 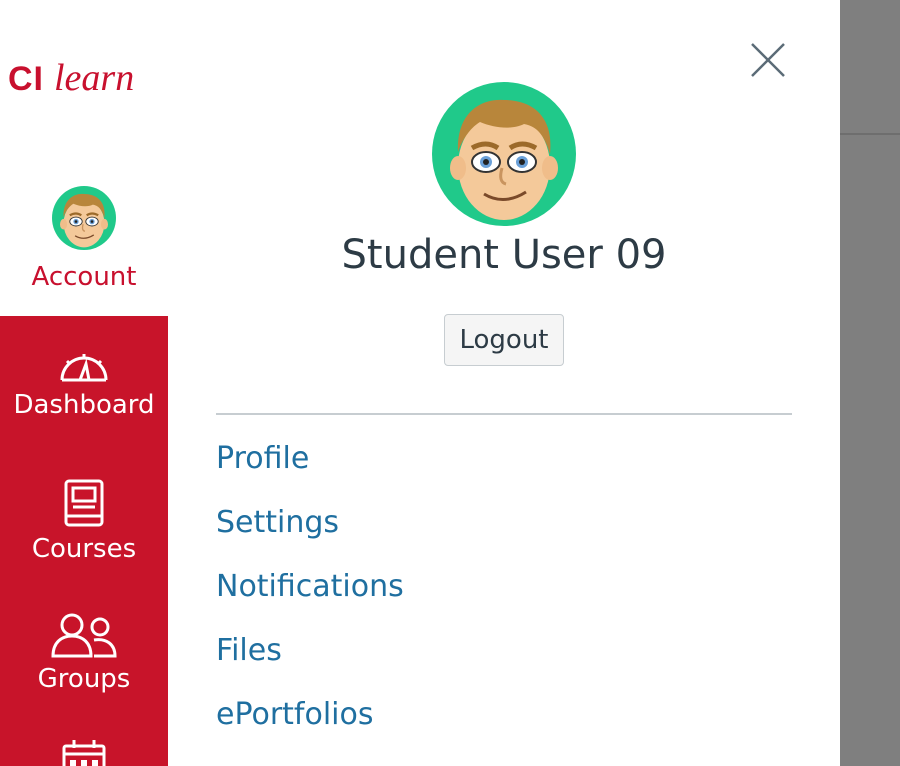 What do you see at coordinates (84, 277) in the screenshot?
I see `nav-account-label: Account` at bounding box center [84, 277].